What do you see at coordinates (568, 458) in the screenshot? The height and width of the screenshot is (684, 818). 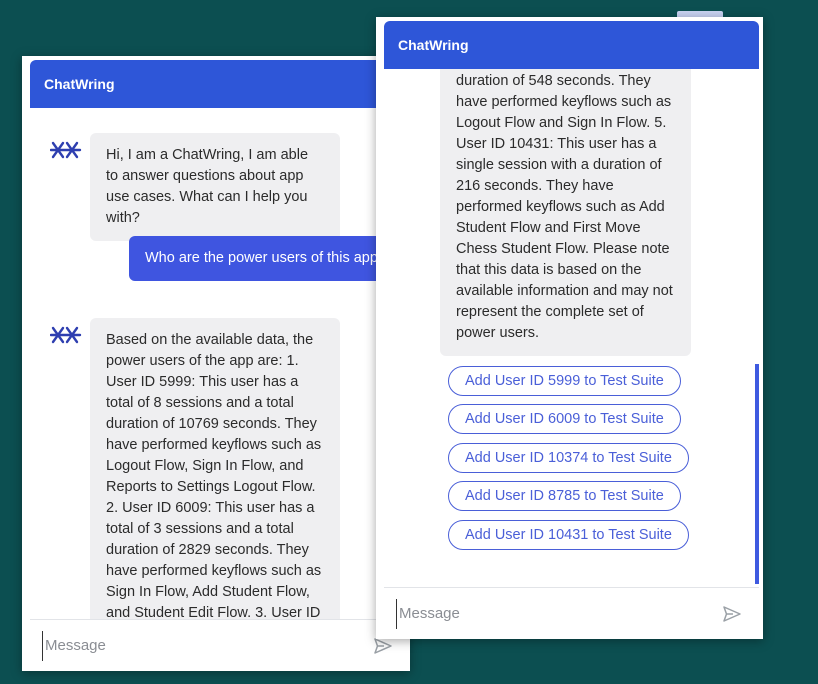 I see `suggestion-add-user-10374: Add User ID 10374 to Test Suite` at bounding box center [568, 458].